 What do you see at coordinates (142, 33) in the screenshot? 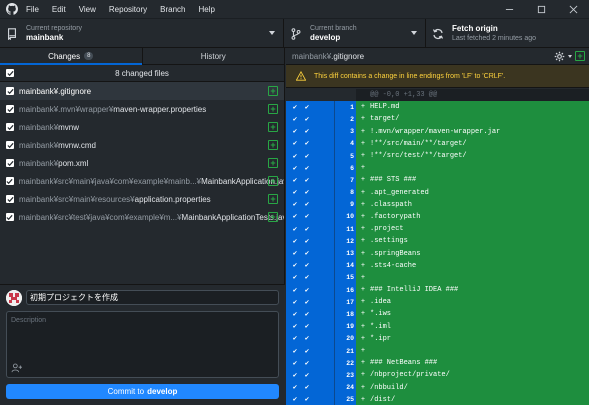
I see `current-repository-button: Current repository mainbank` at bounding box center [142, 33].